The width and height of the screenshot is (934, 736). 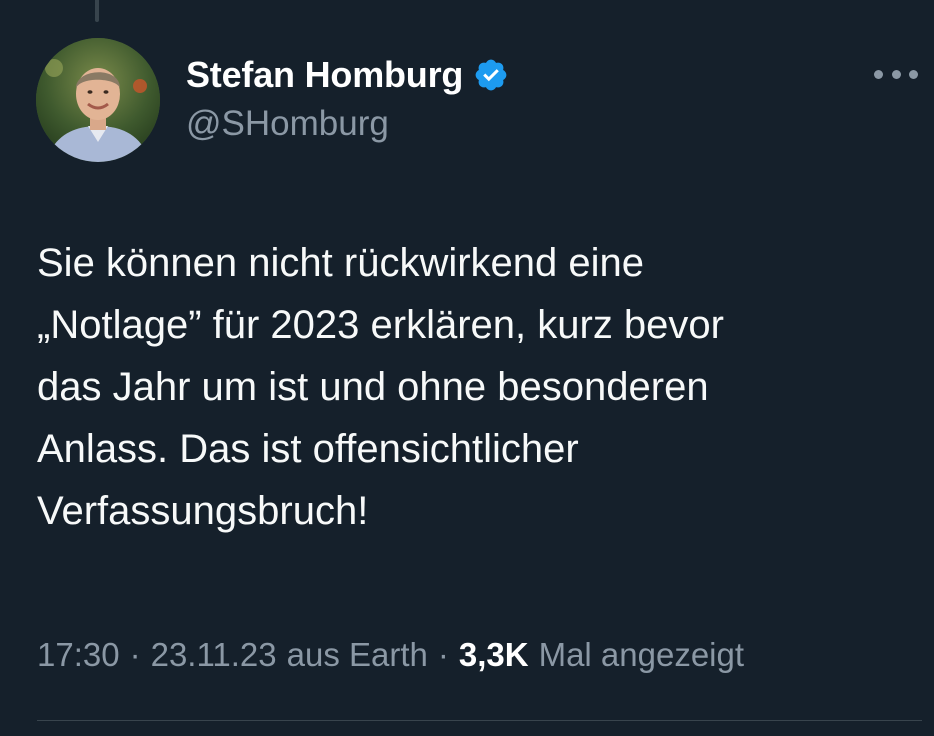 What do you see at coordinates (641, 654) in the screenshot?
I see `views-label: Mal angezeigt` at bounding box center [641, 654].